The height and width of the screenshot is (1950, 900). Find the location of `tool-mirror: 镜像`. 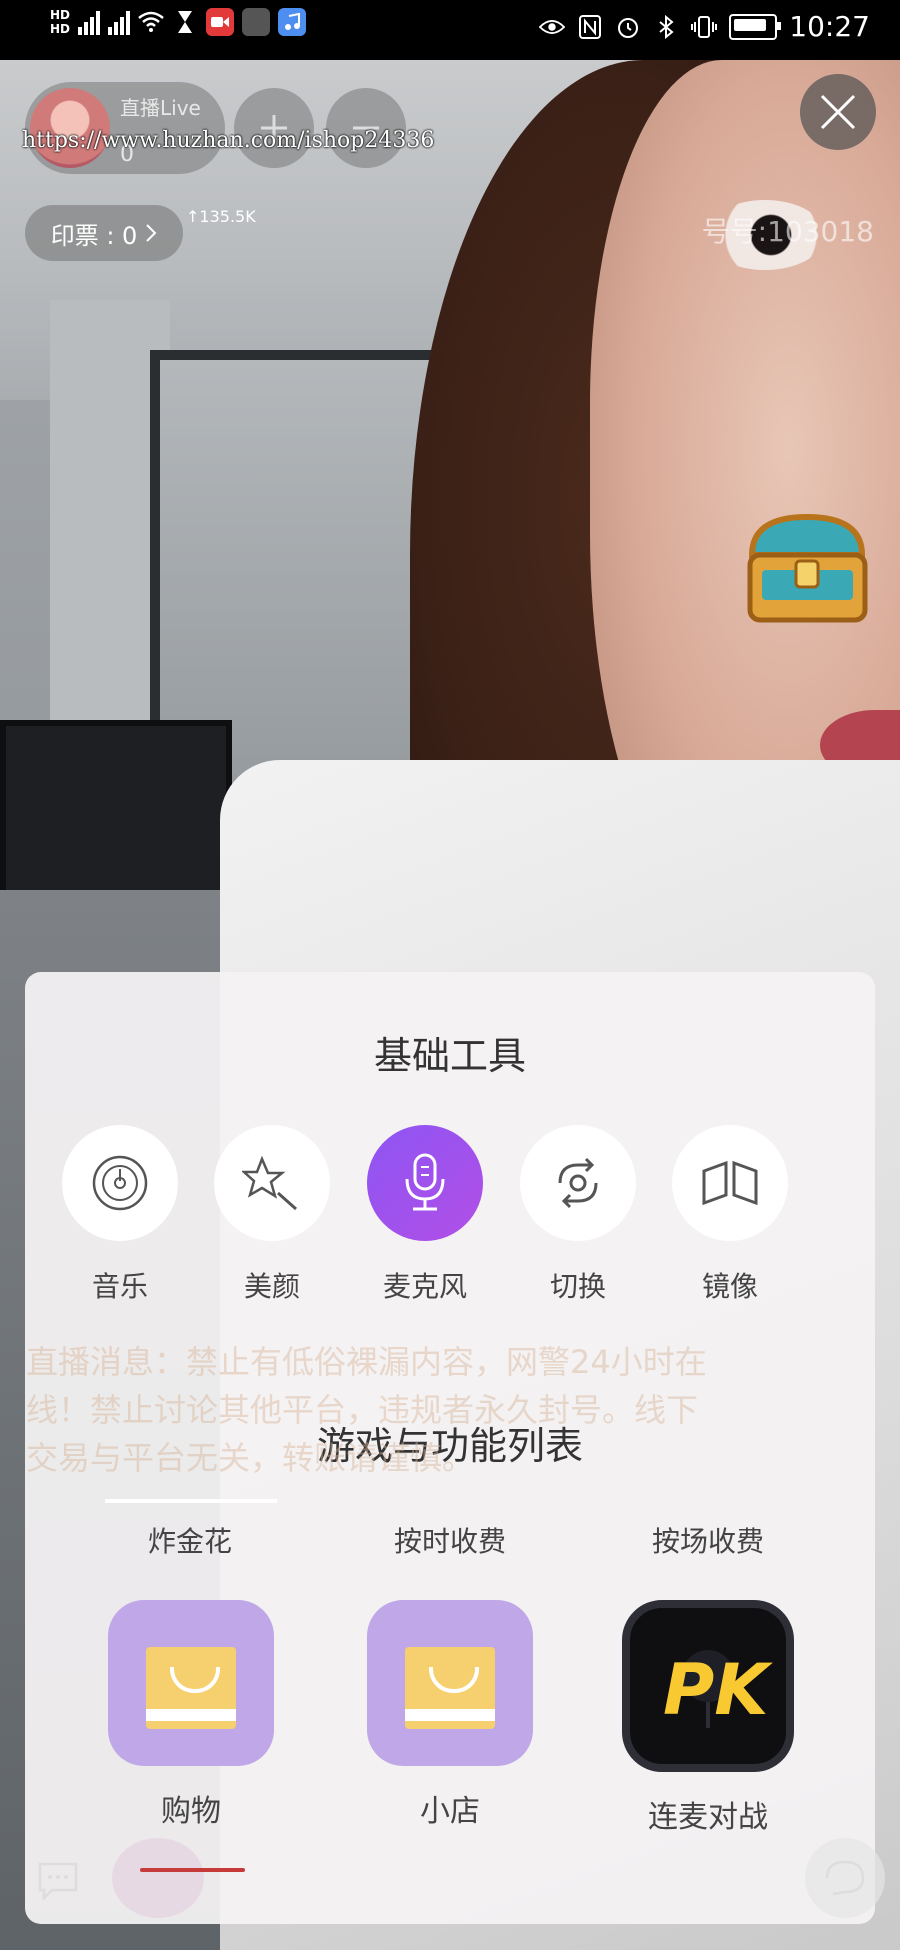

tool-mirror: 镜像 is located at coordinates (730, 1215).